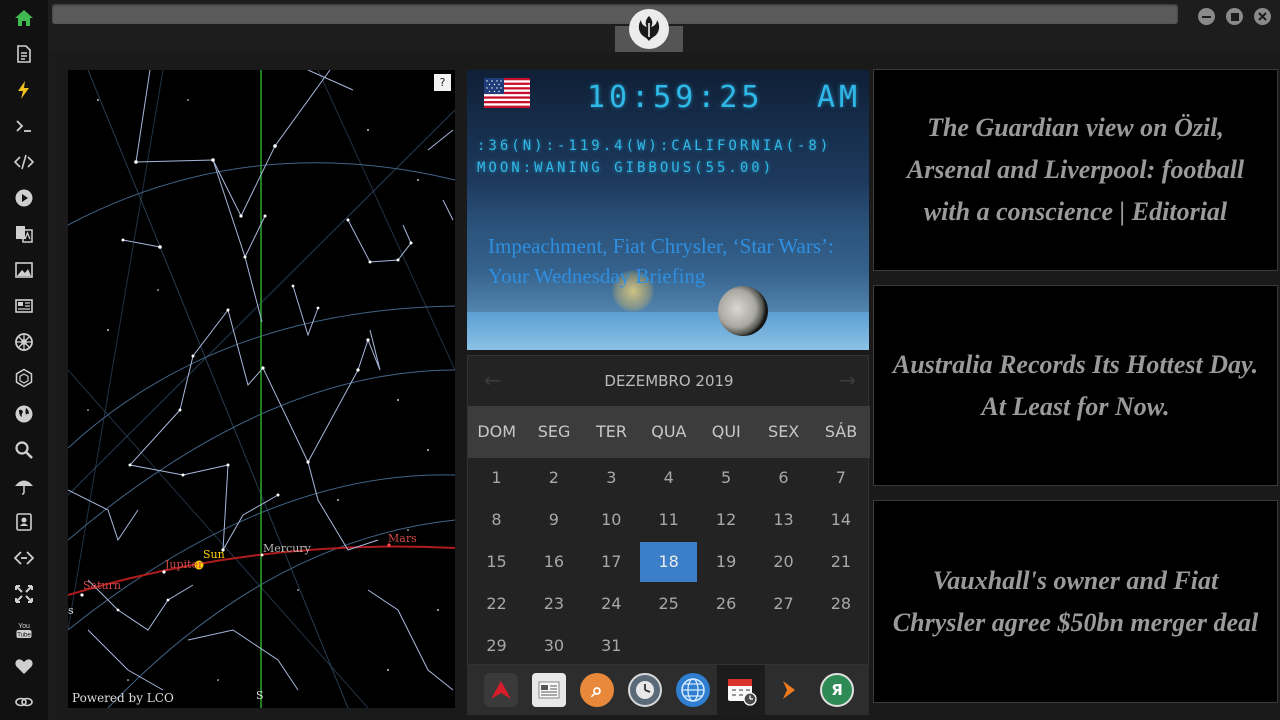 The width and height of the screenshot is (1280, 720). Describe the element at coordinates (669, 432) in the screenshot. I see `weekday-header: DOM SEG TER QUA QUI SEX SÁB` at that location.